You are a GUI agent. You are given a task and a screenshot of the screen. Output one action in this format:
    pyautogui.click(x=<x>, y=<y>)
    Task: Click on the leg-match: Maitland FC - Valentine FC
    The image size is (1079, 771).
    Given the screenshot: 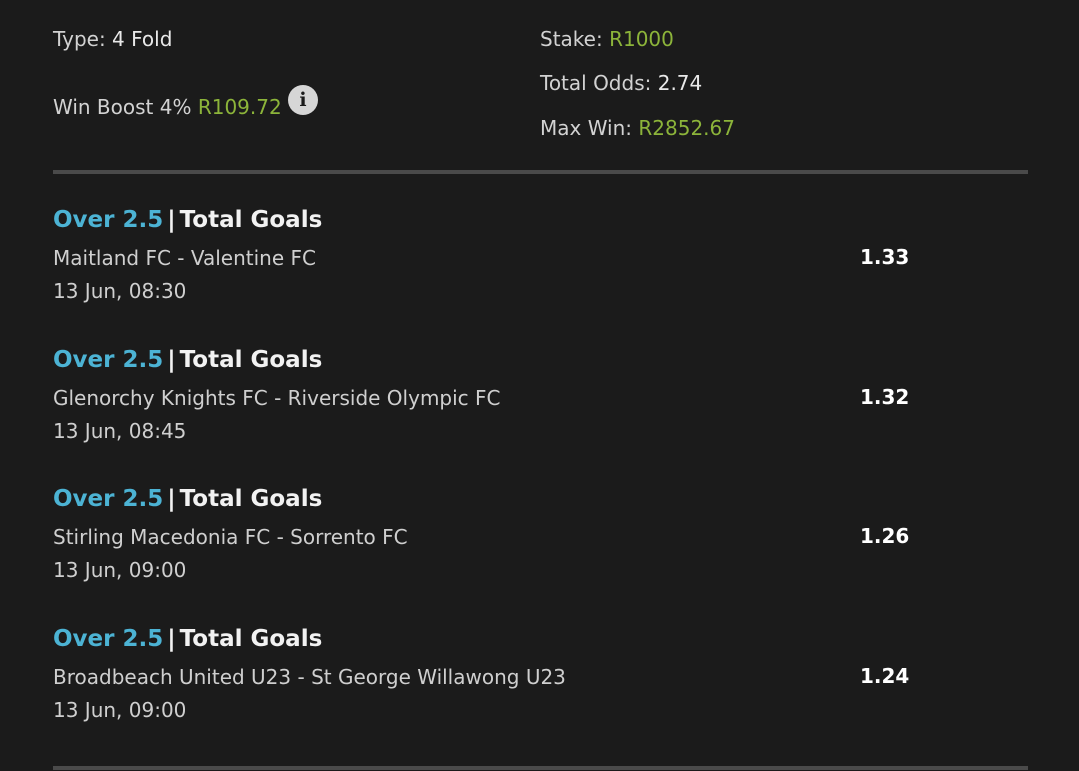 What is the action you would take?
    pyautogui.click(x=184, y=258)
    